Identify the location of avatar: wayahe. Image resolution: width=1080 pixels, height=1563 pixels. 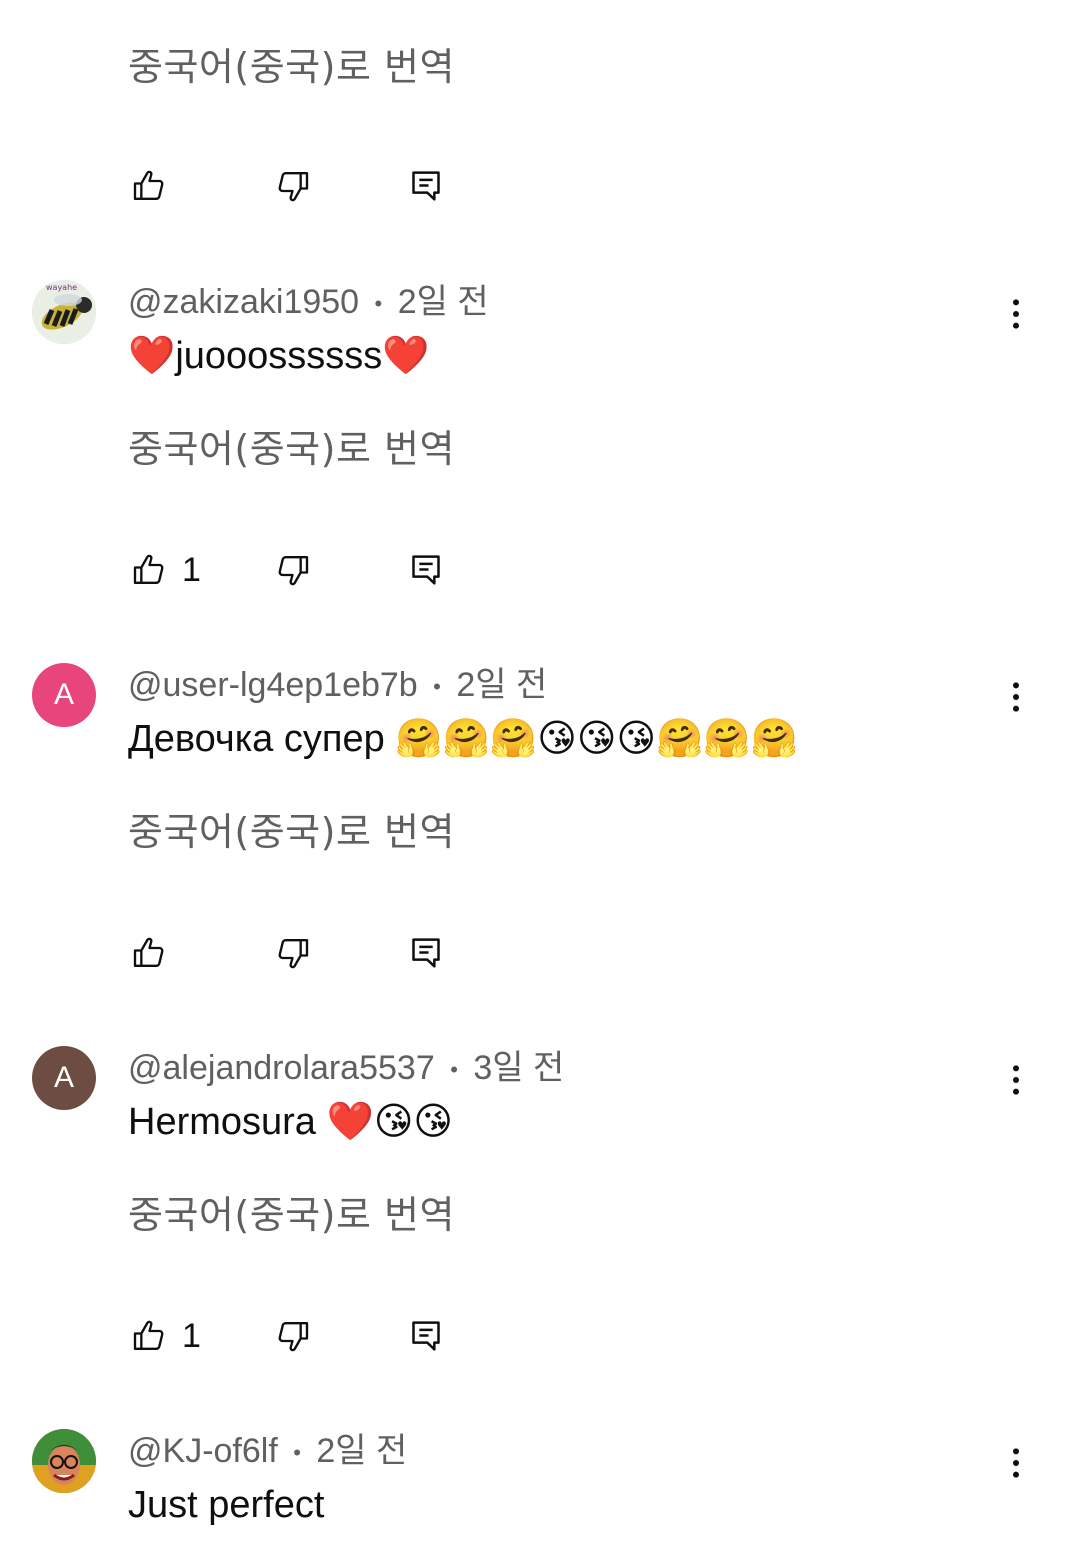
(64, 312).